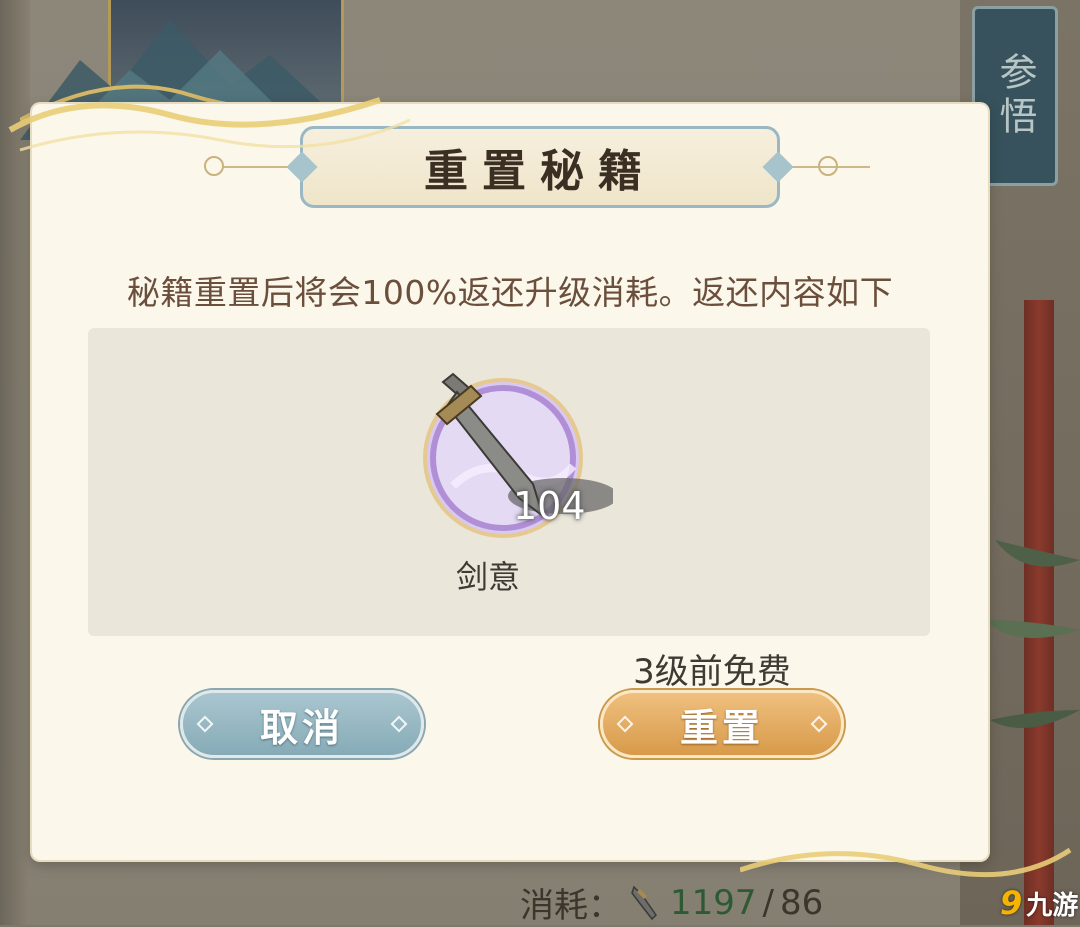 The width and height of the screenshot is (1080, 927). What do you see at coordinates (513, 481) in the screenshot?
I see `reward-item: 104 剑意` at bounding box center [513, 481].